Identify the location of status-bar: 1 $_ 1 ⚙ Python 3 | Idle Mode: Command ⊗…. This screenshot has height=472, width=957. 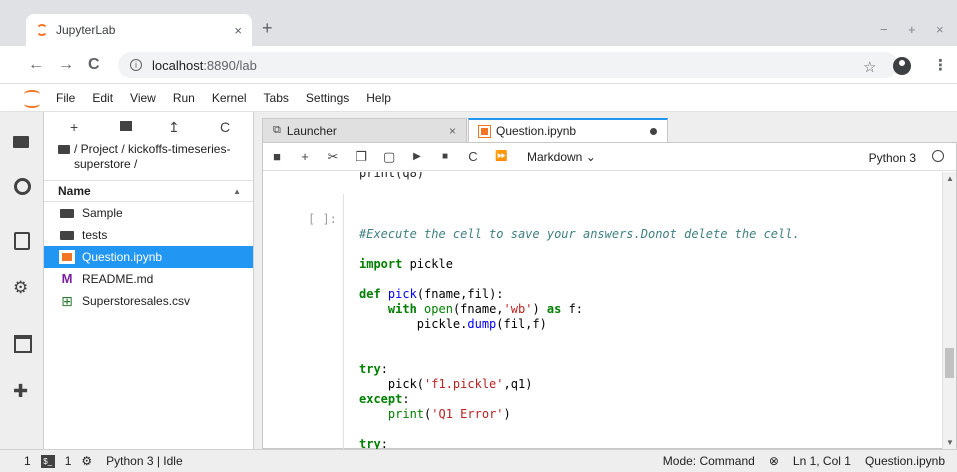
(478, 460).